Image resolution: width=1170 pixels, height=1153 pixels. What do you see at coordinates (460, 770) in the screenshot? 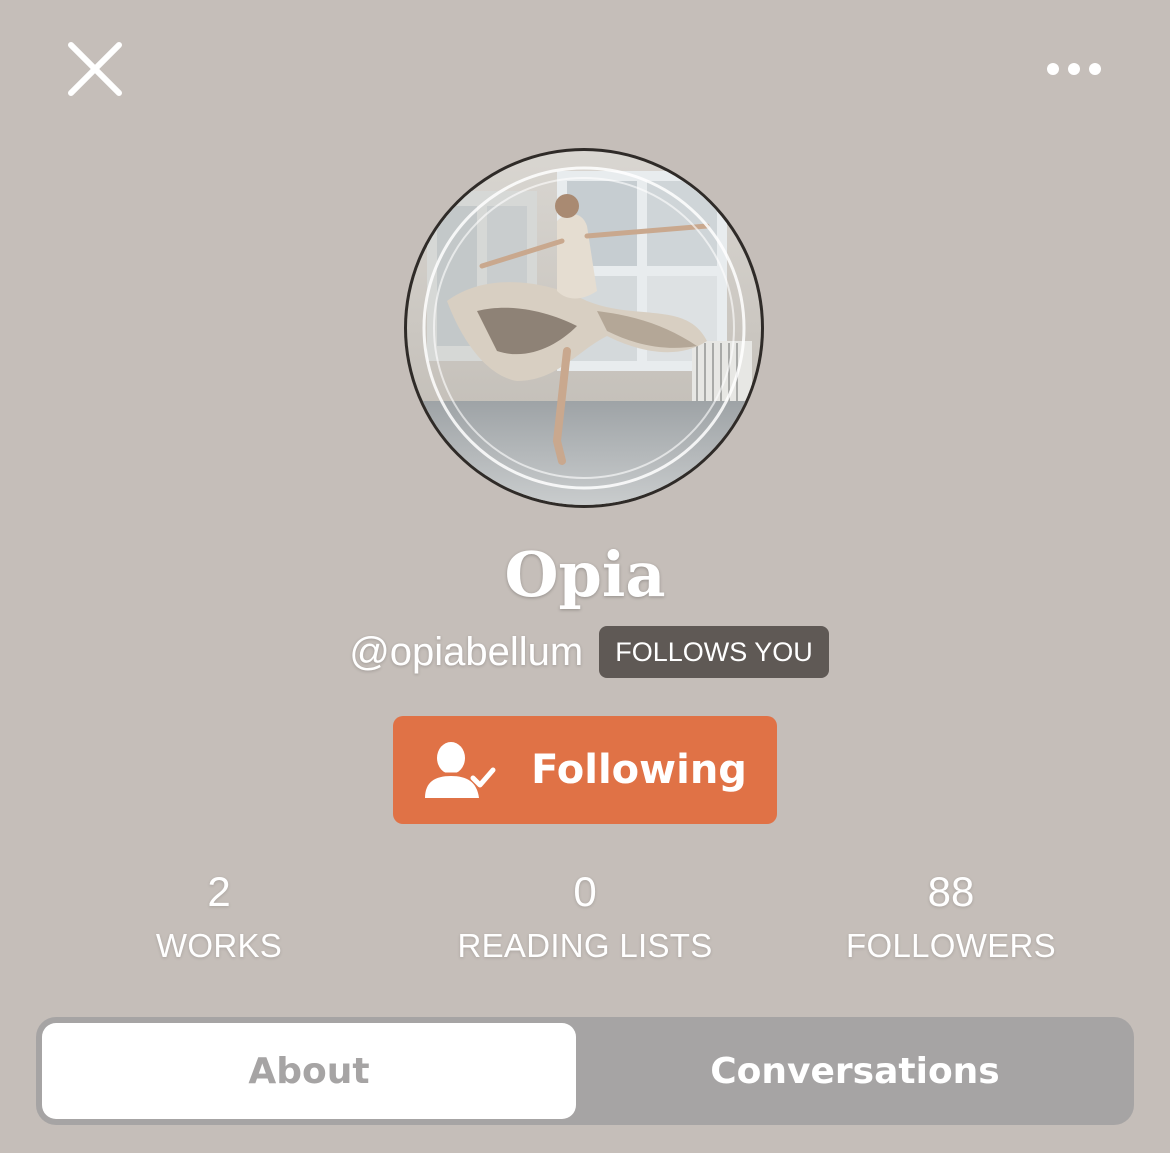
I see `user-check-icon` at bounding box center [460, 770].